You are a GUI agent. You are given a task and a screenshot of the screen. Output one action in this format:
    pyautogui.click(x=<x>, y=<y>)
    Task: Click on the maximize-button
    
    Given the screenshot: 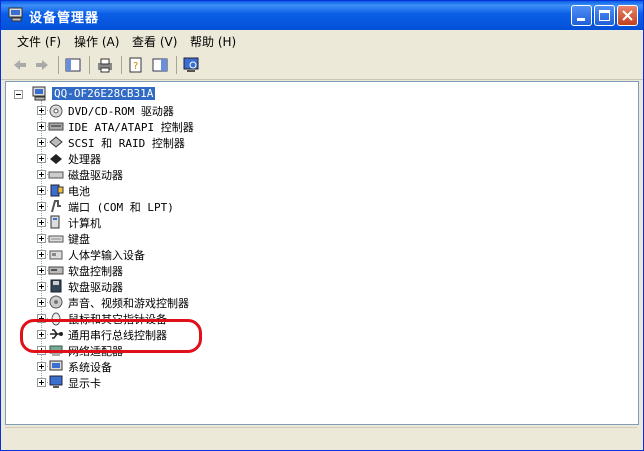 What is the action you would take?
    pyautogui.click(x=604, y=15)
    